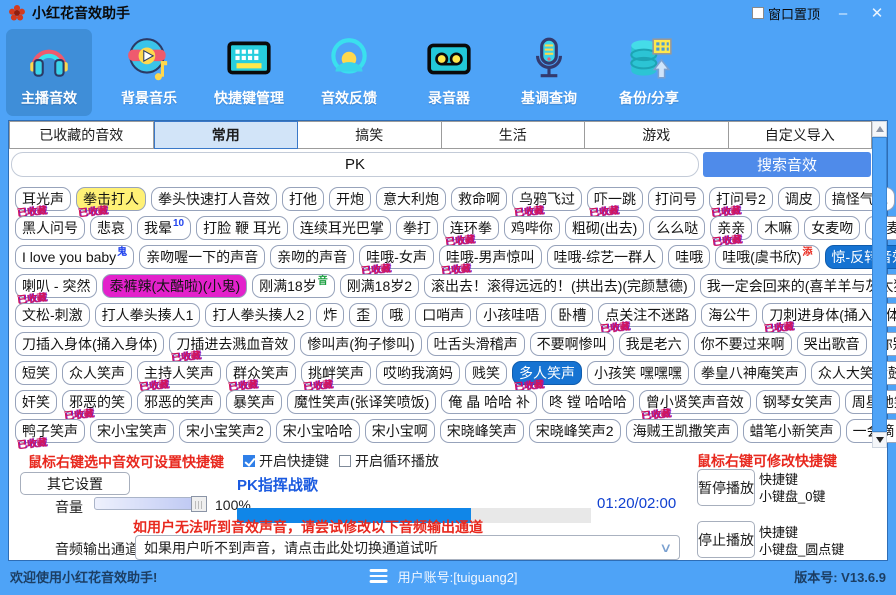 This screenshot has height=595, width=896. Describe the element at coordinates (489, 402) in the screenshot. I see `sound-button: 俺 晶 哈哈 补` at that location.